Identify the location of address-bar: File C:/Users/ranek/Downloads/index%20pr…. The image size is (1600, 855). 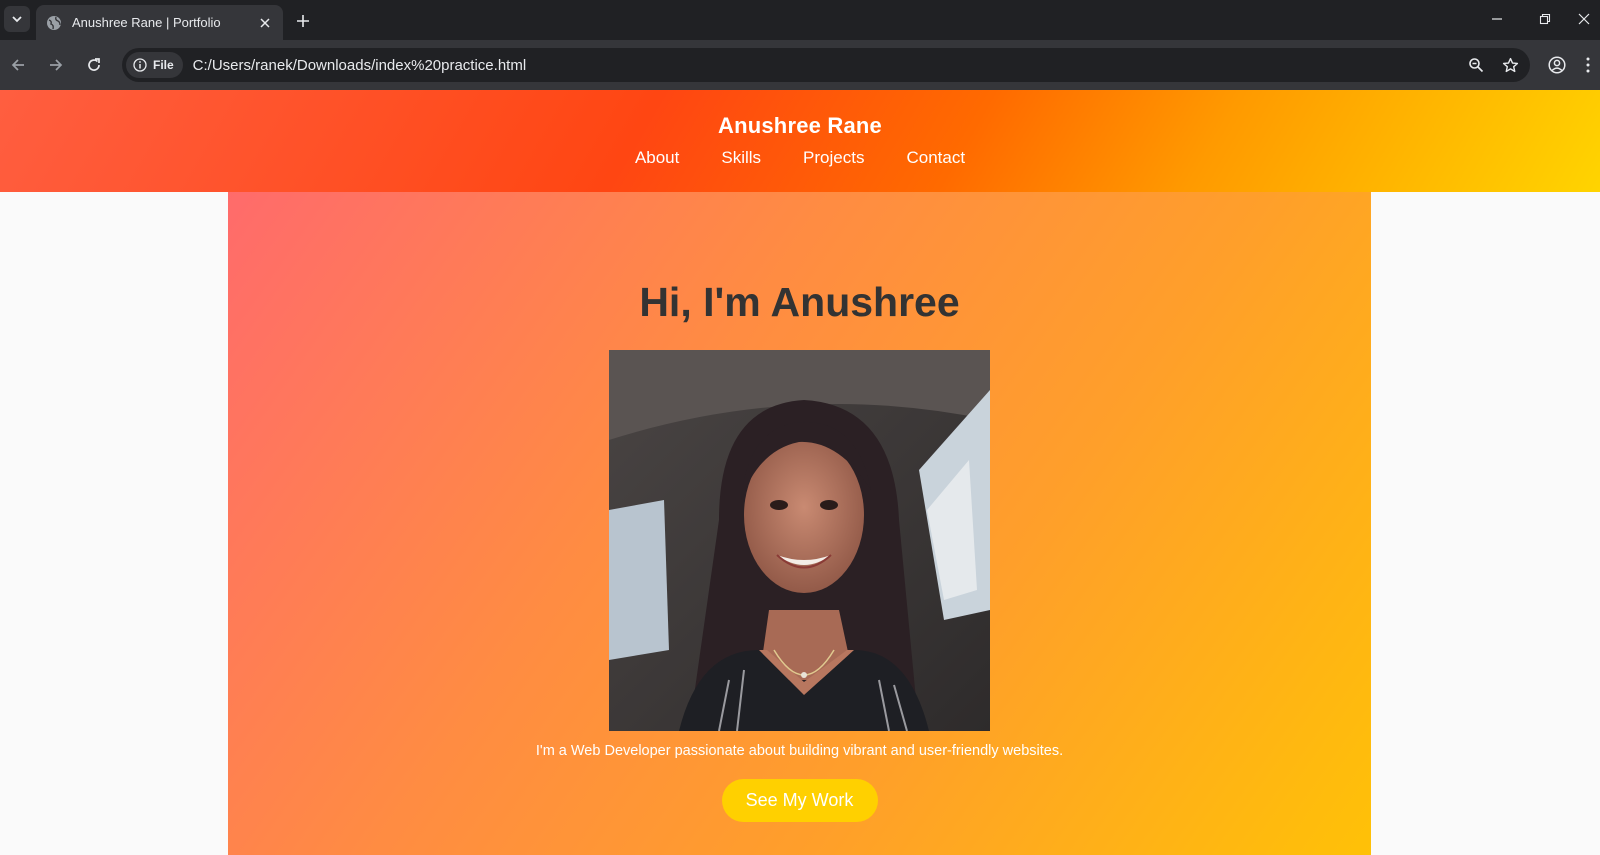
(826, 65).